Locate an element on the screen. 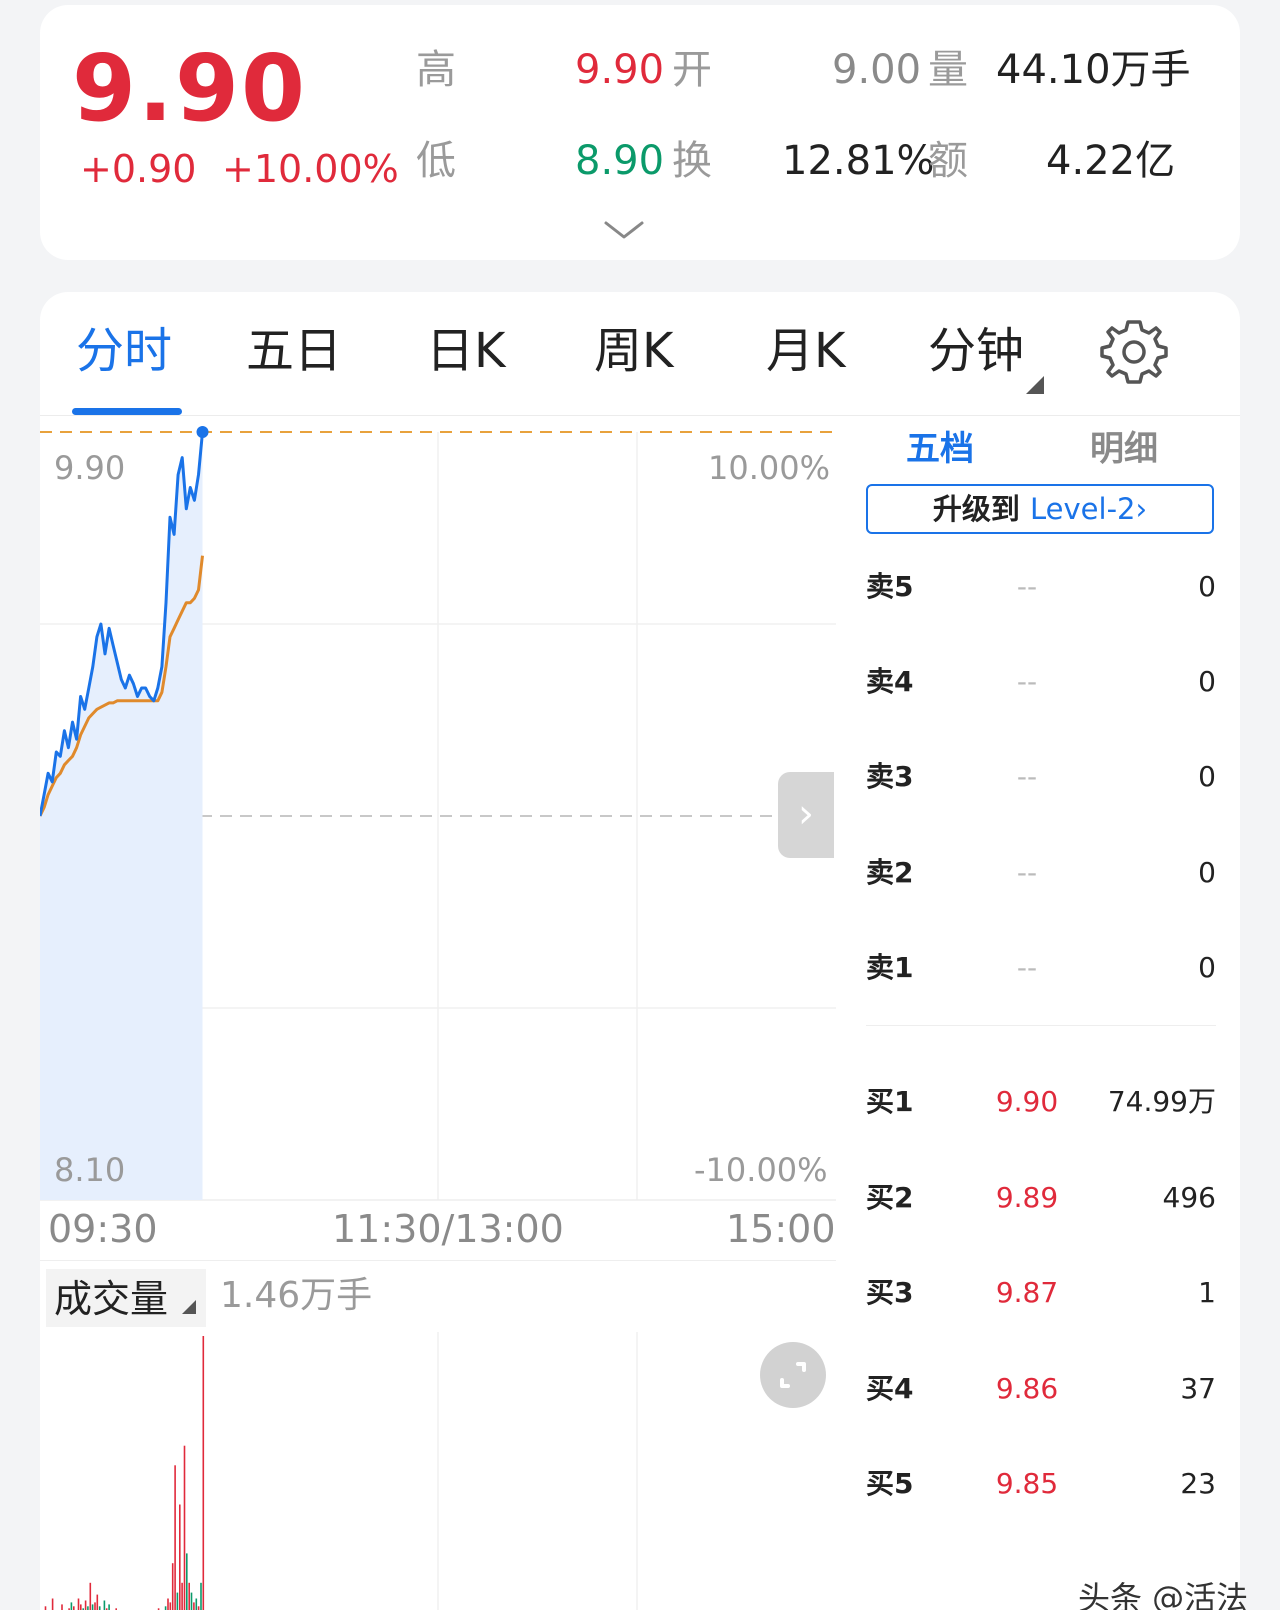 This screenshot has height=1610, width=1280. time-mid-label: 11:30/13:00 is located at coordinates (448, 1229).